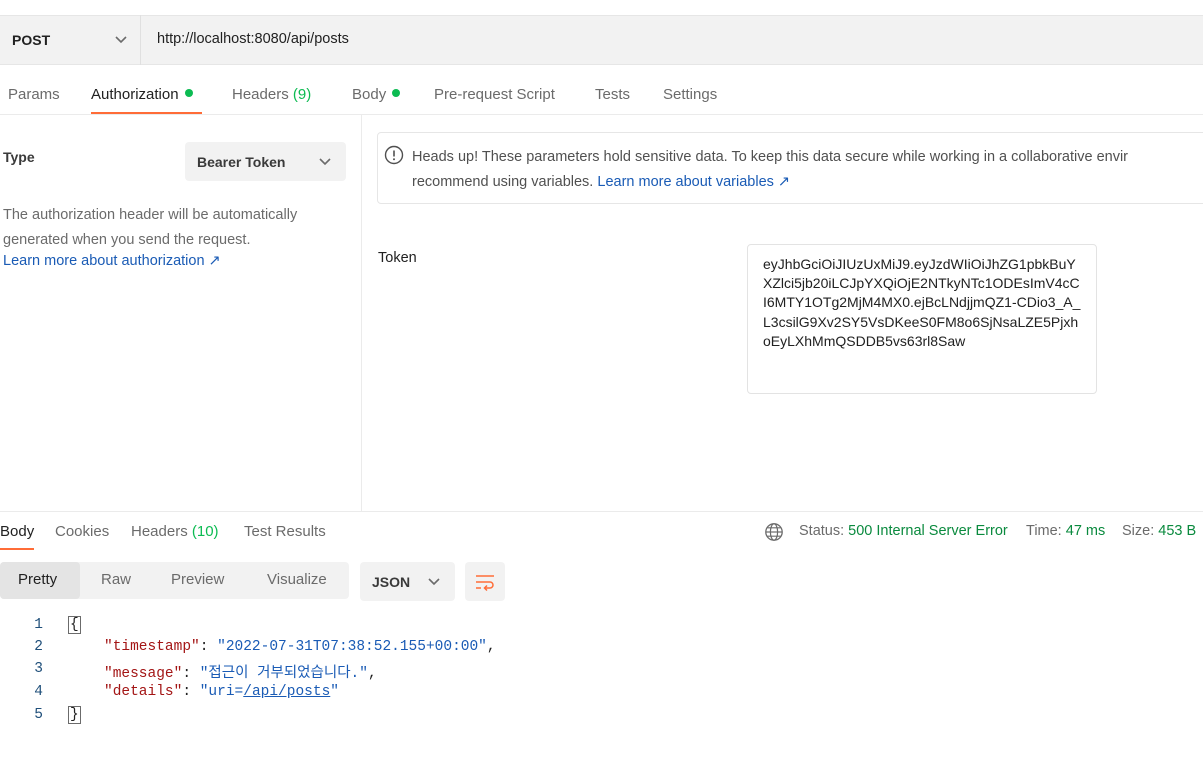  What do you see at coordinates (143, 692) in the screenshot?
I see `json-key: "details"` at bounding box center [143, 692].